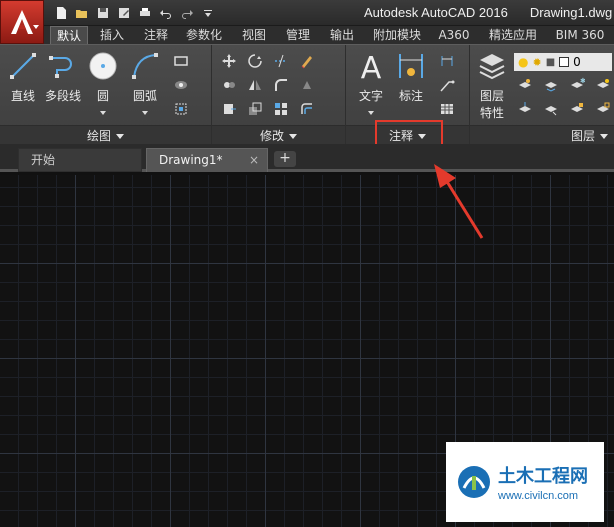 The width and height of the screenshot is (614, 527). Describe the element at coordinates (62, 96) in the screenshot. I see `polyline-label: 多段线` at that location.